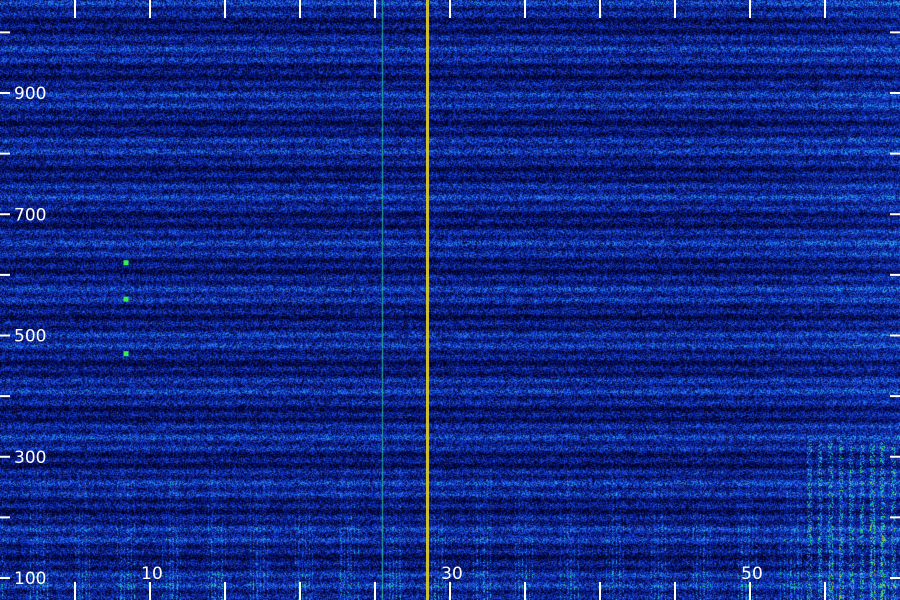 The width and height of the screenshot is (900, 600). I want to click on x-tick-label: 50, so click(752, 574).